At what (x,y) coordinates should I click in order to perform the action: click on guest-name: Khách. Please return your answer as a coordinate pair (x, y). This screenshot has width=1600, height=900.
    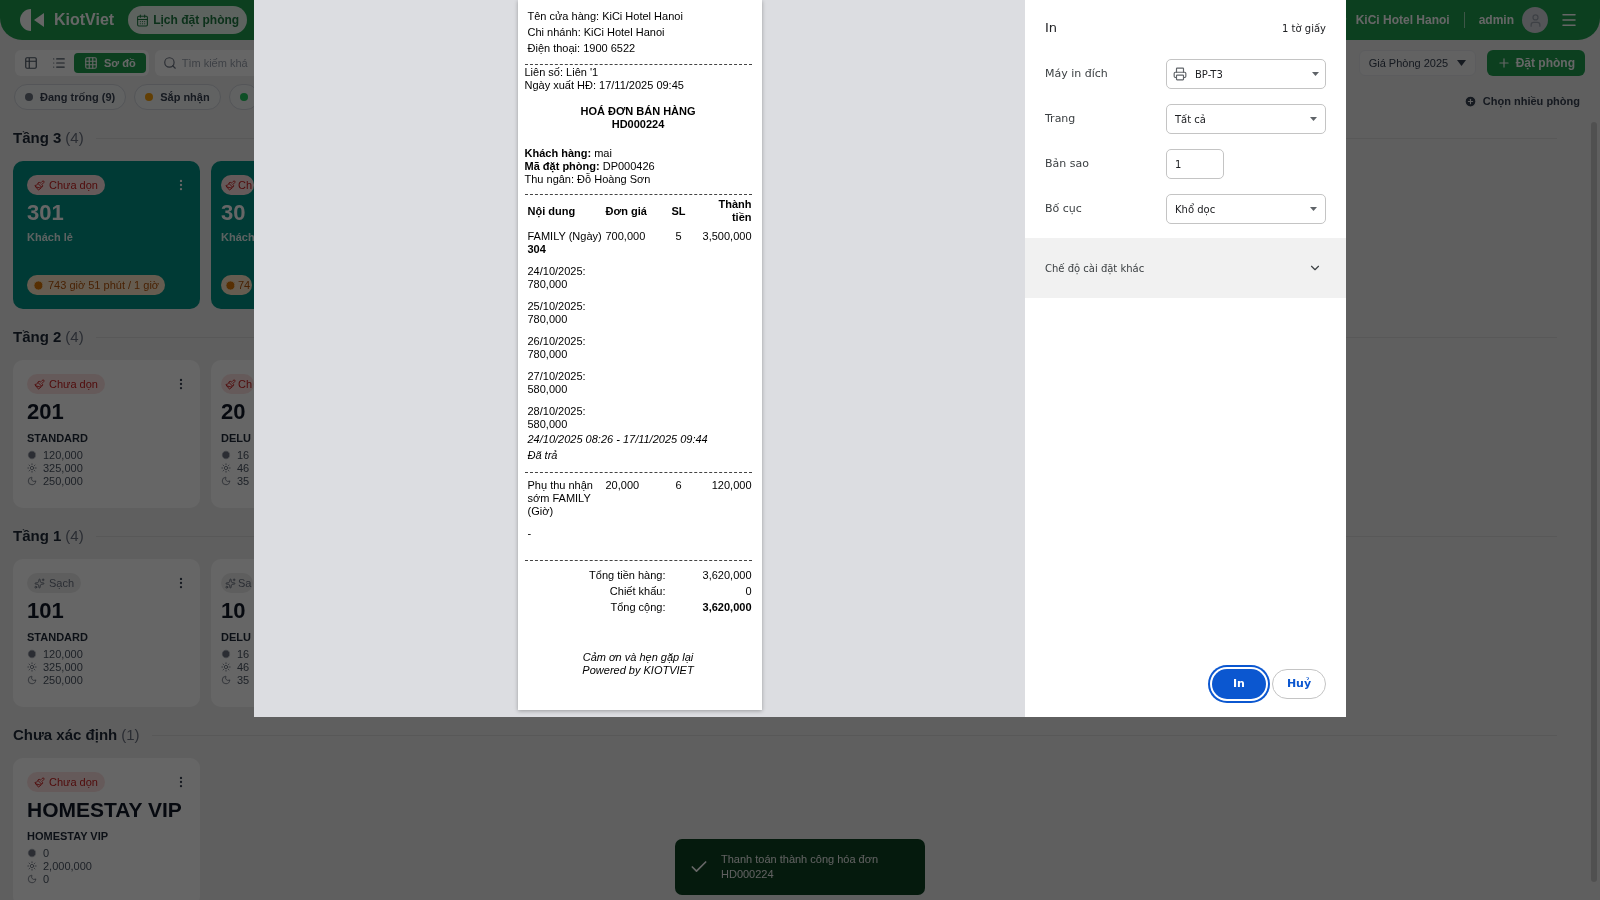
    Looking at the image, I should click on (237, 237).